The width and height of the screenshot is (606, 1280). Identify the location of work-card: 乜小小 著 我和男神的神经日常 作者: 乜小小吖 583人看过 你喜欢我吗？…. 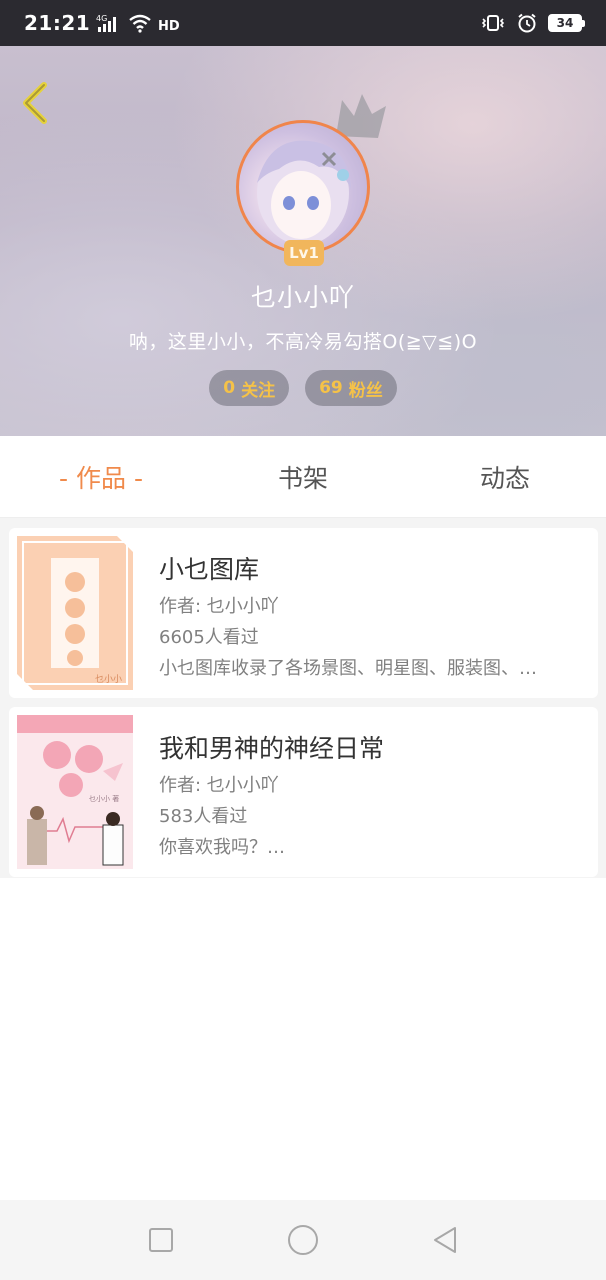
(303, 792).